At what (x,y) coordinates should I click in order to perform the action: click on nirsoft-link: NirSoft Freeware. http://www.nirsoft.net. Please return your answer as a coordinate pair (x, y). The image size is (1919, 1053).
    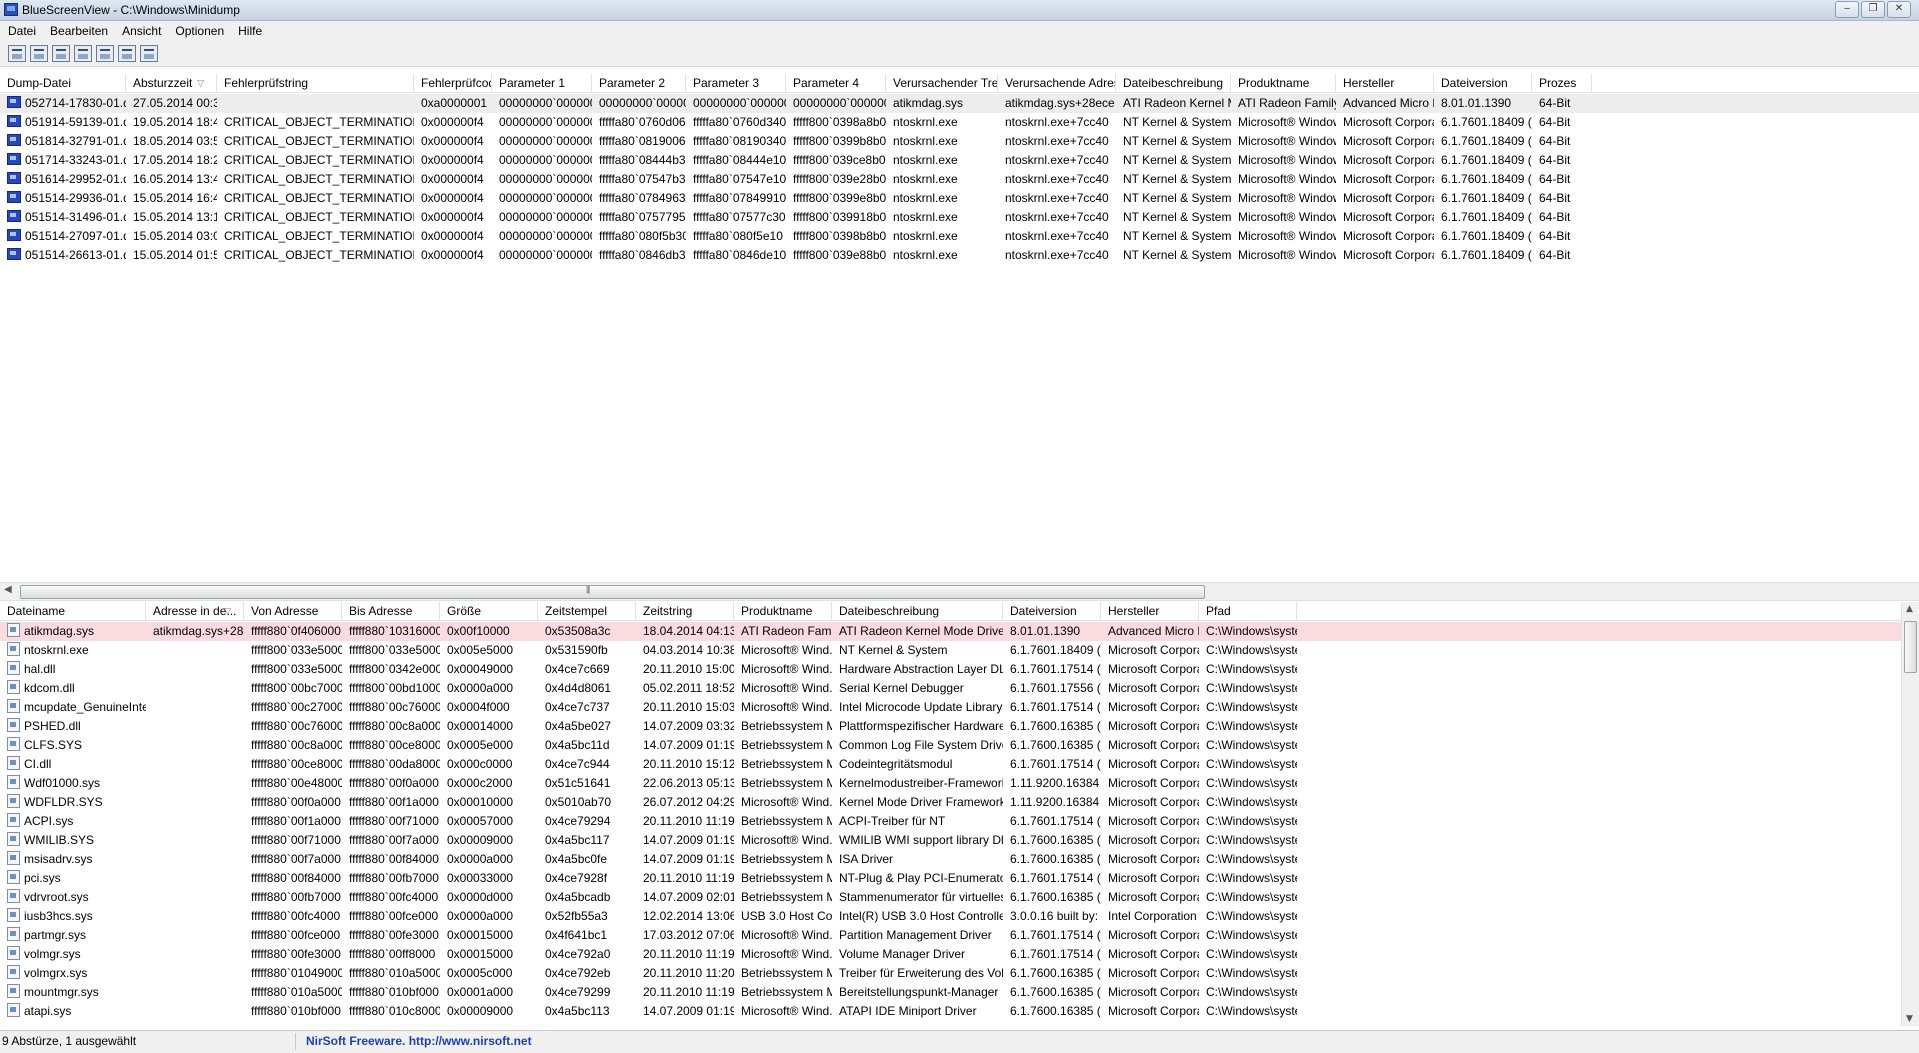
    Looking at the image, I should click on (419, 1041).